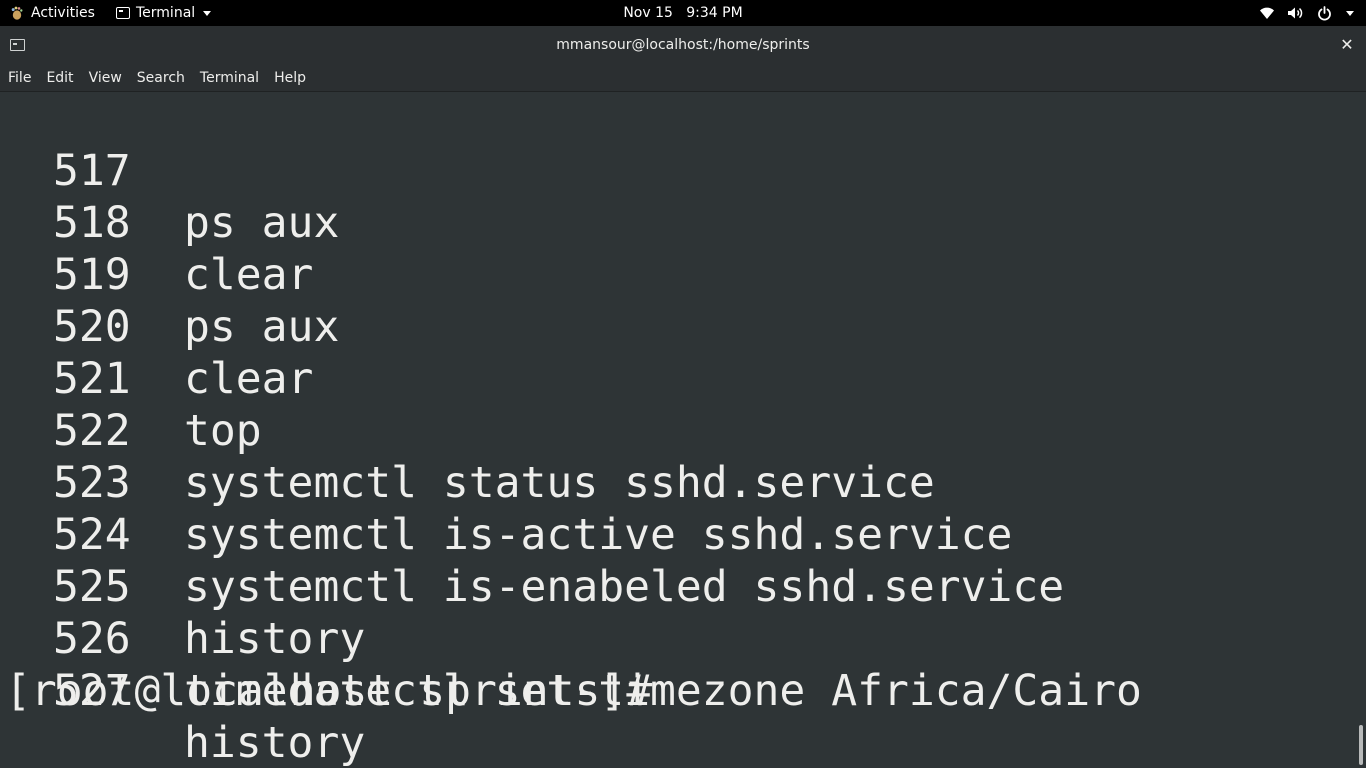 The image size is (1366, 768). I want to click on menu-file: File, so click(19, 78).